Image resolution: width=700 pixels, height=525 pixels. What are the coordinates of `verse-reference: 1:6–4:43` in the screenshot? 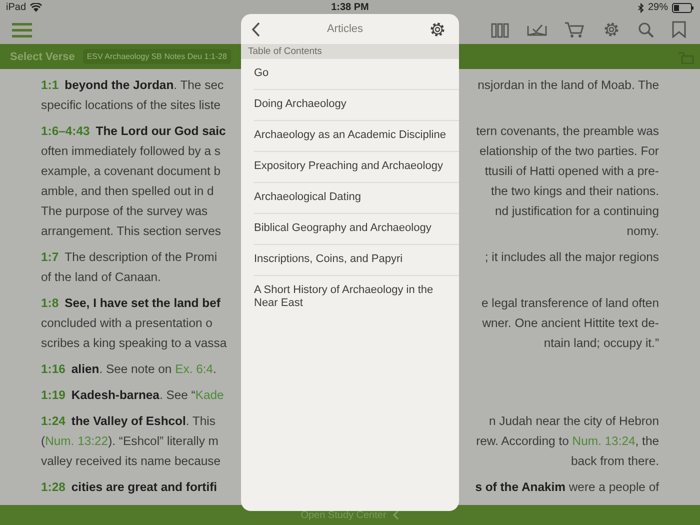 It's located at (65, 131).